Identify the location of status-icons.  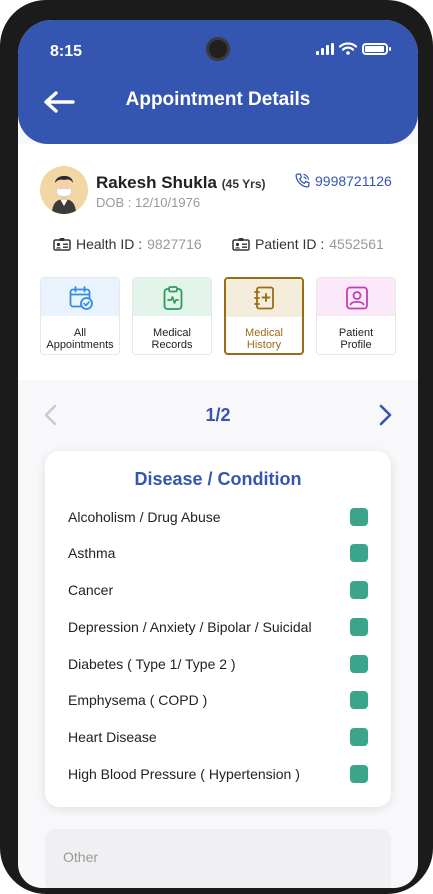
(353, 48).